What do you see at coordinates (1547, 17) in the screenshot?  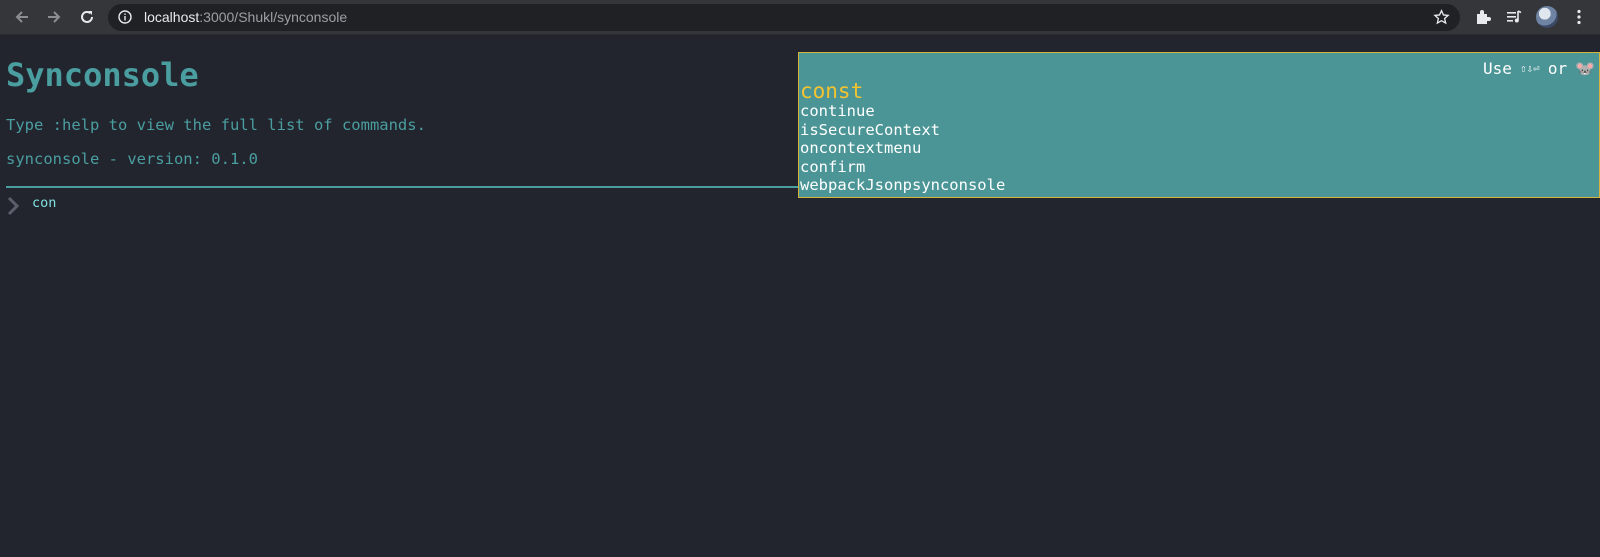 I see `profile-avatar` at bounding box center [1547, 17].